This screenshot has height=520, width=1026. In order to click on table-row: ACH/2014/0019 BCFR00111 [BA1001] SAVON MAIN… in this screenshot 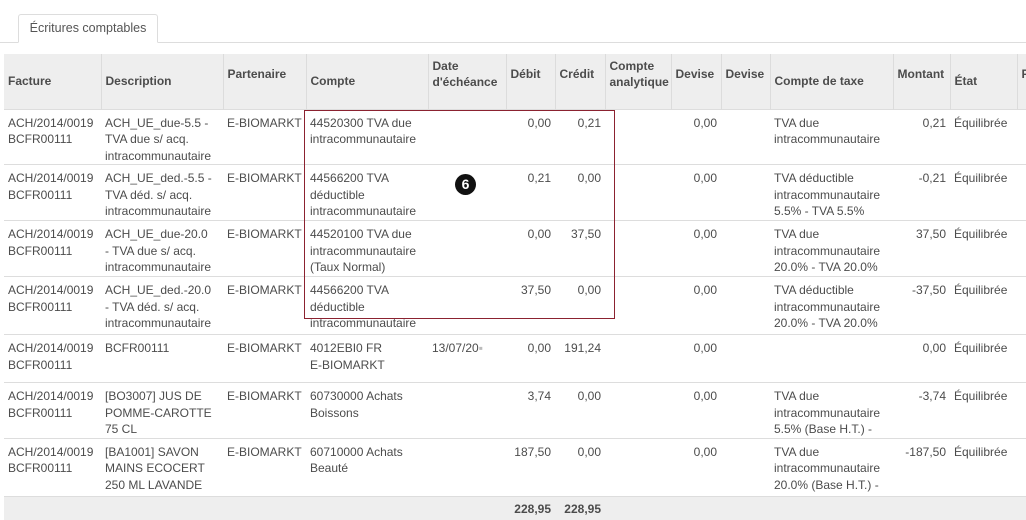, I will do `click(515, 466)`.